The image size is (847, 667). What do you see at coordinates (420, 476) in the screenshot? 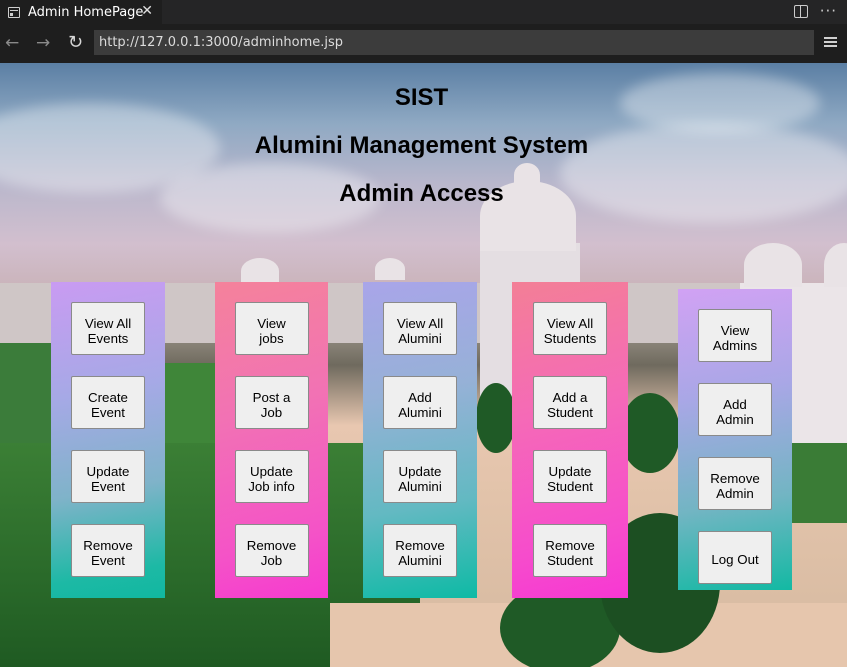
I see `update-alumini-button: Update Alumini` at bounding box center [420, 476].